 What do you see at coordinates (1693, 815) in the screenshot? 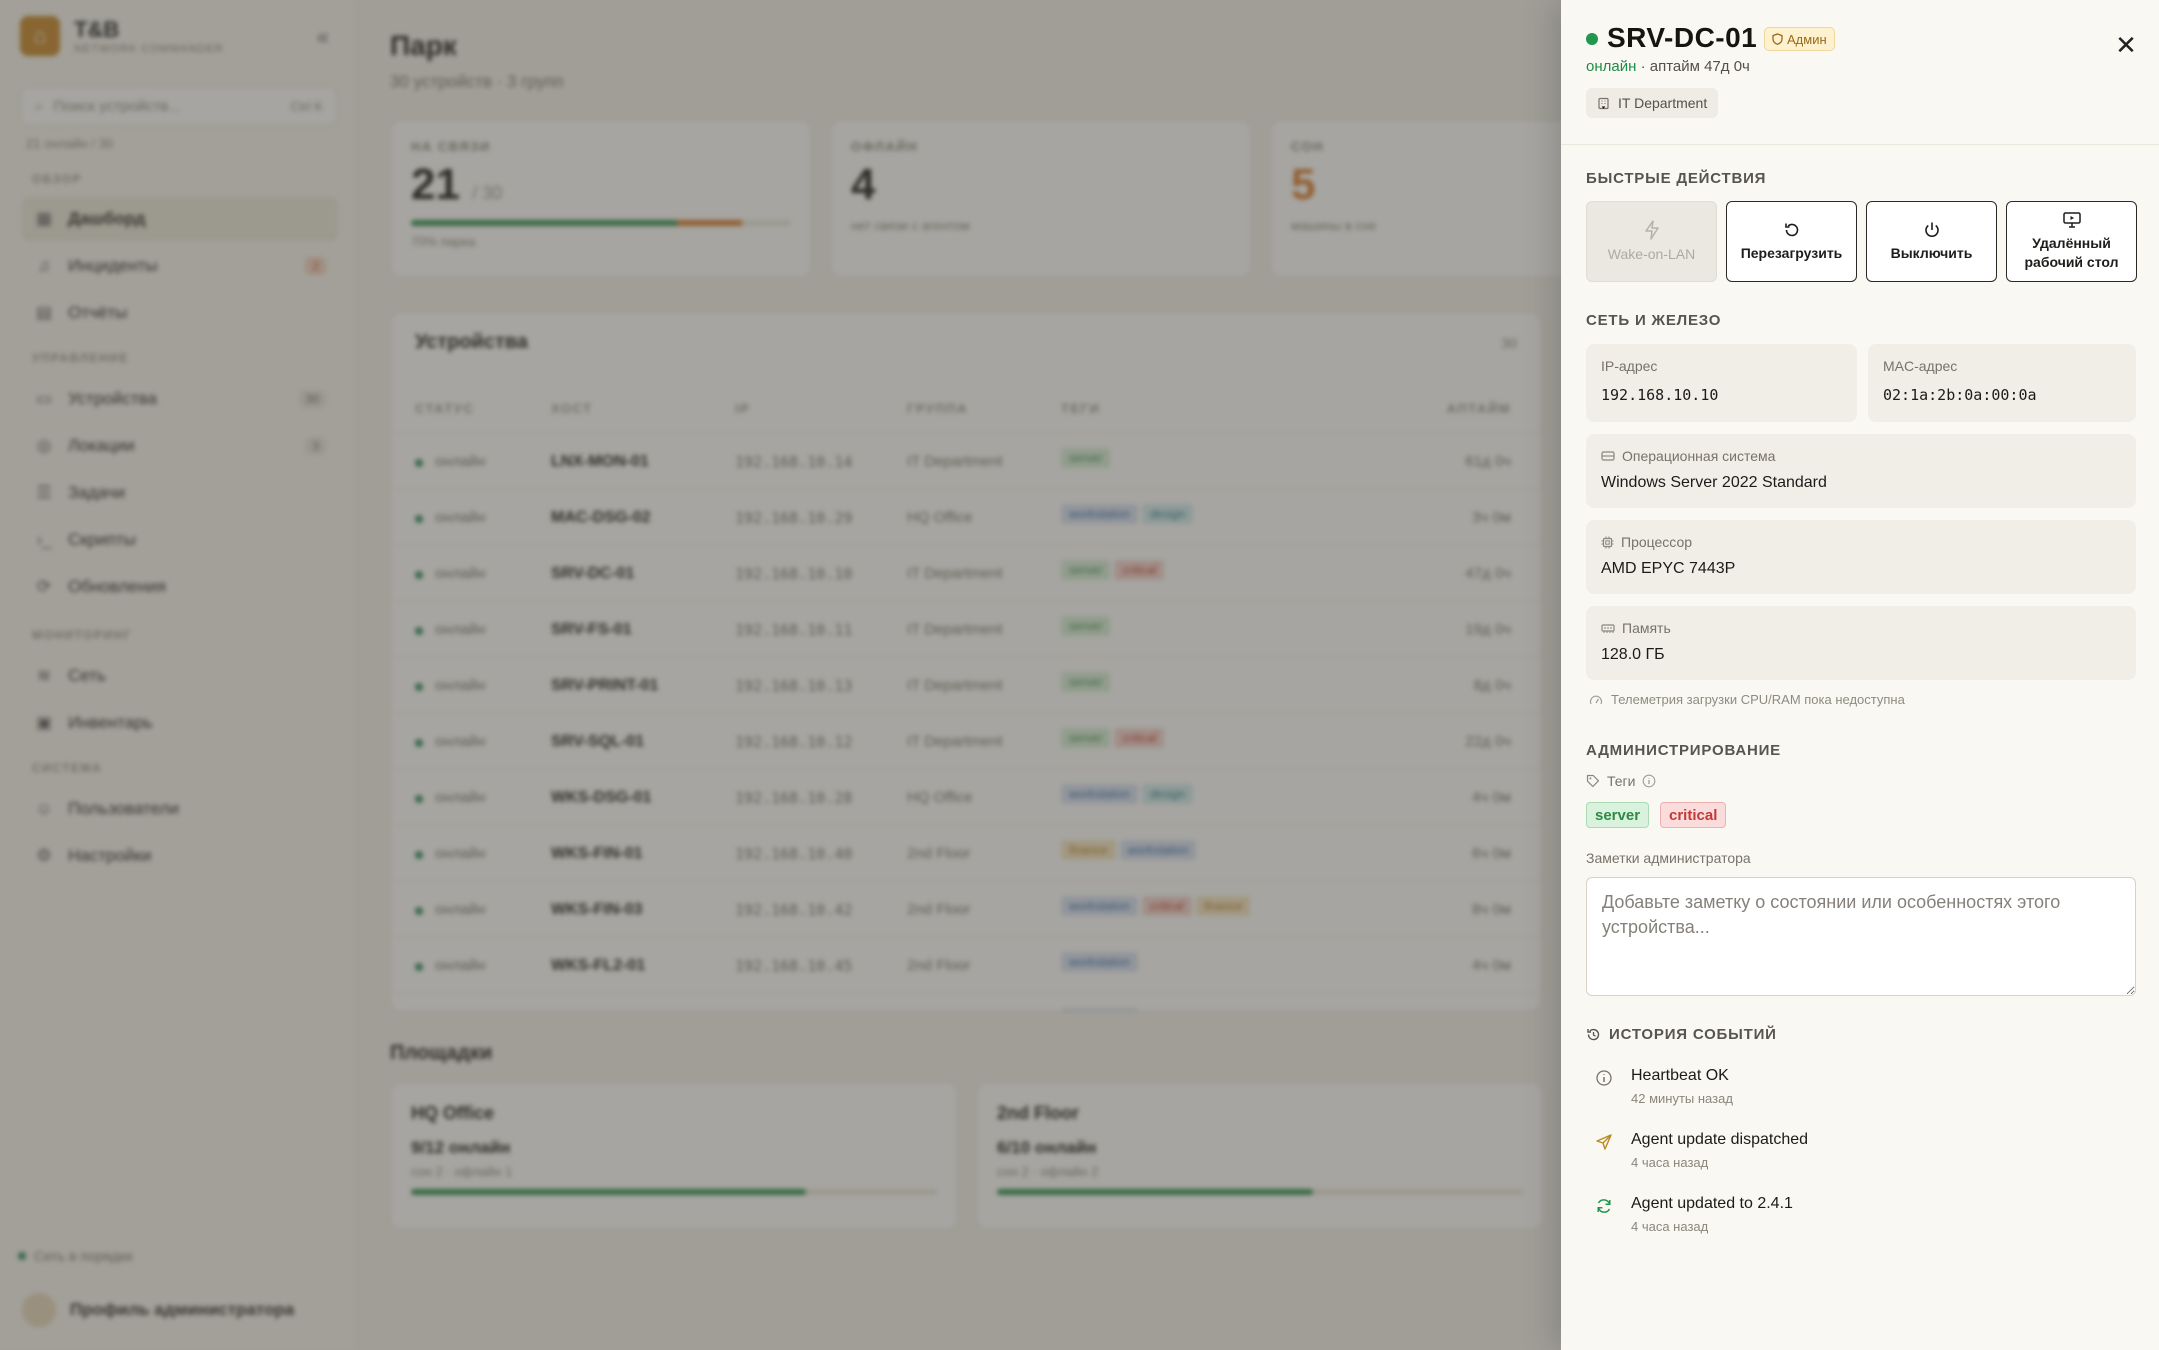
I see `tag-critical: critical` at bounding box center [1693, 815].